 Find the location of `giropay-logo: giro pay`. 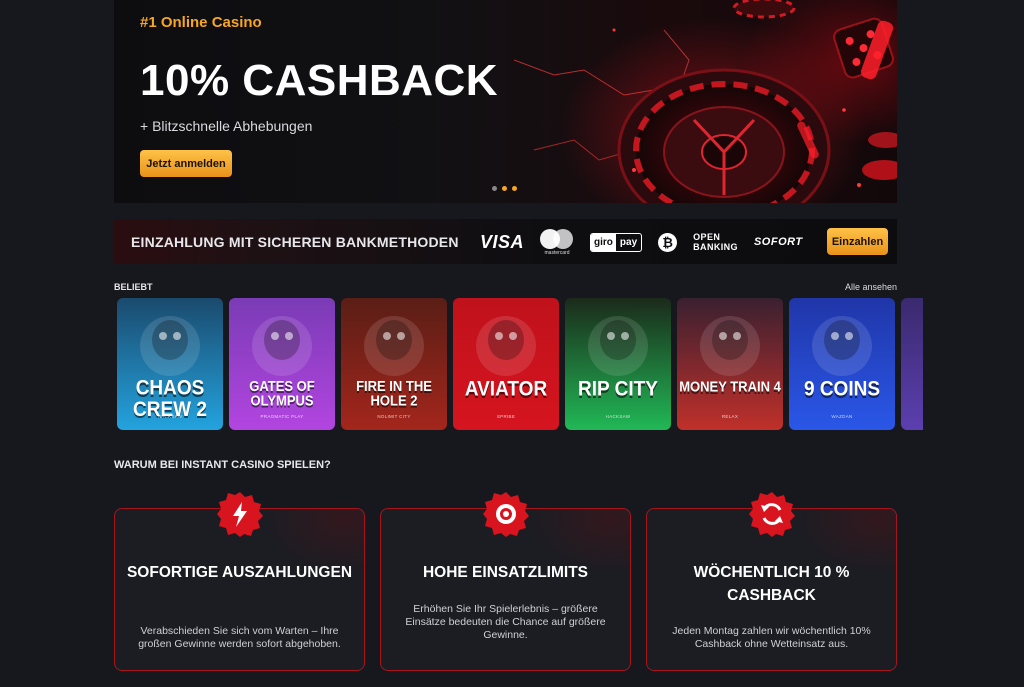

giropay-logo: giro pay is located at coordinates (616, 242).